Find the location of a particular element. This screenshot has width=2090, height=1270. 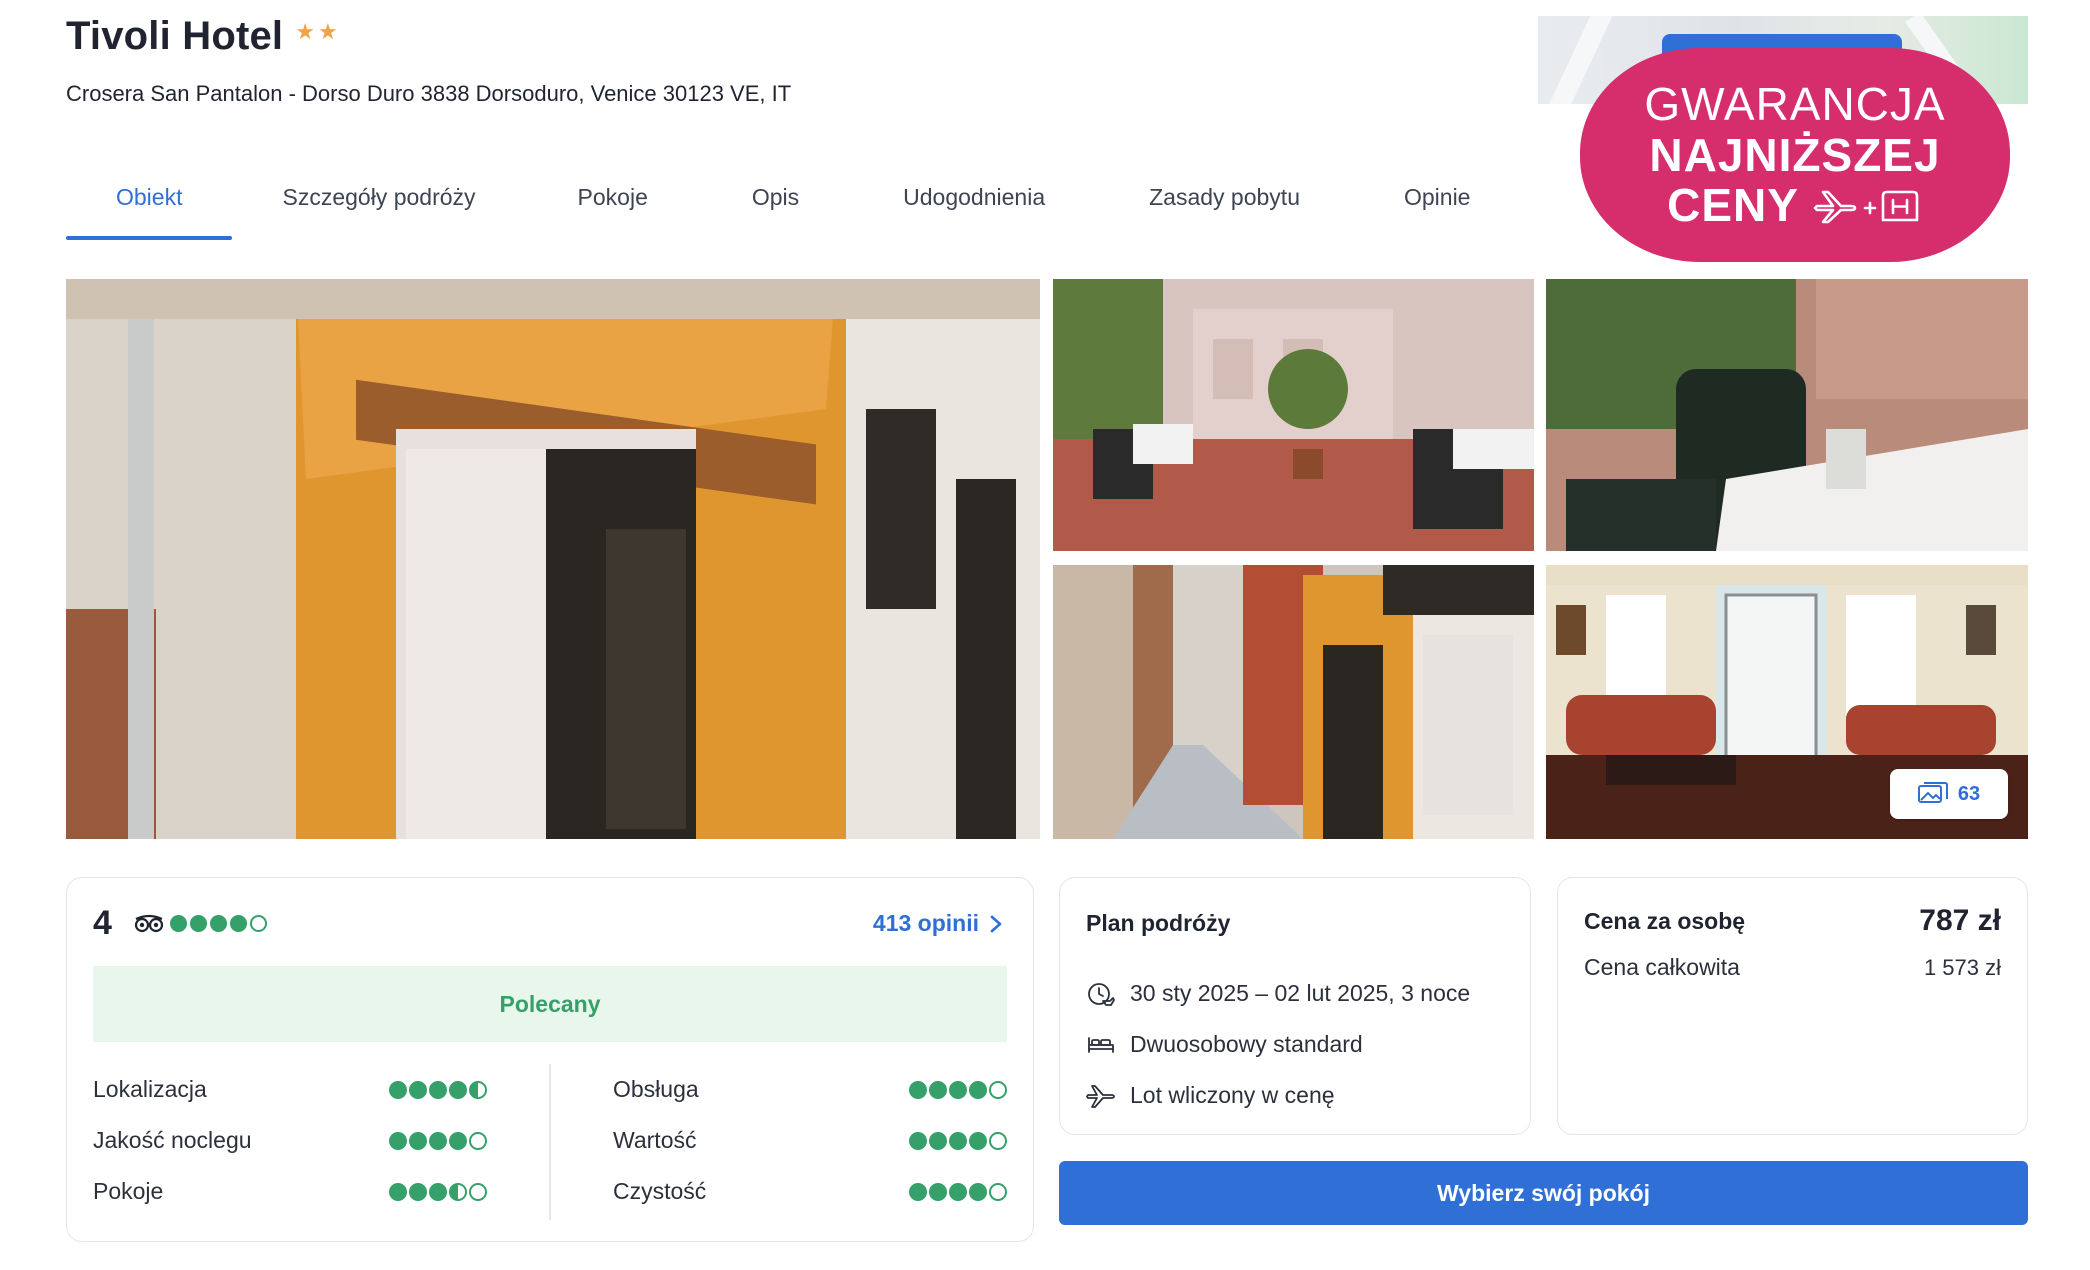

hotel-stars: ★ ★ is located at coordinates (316, 31).